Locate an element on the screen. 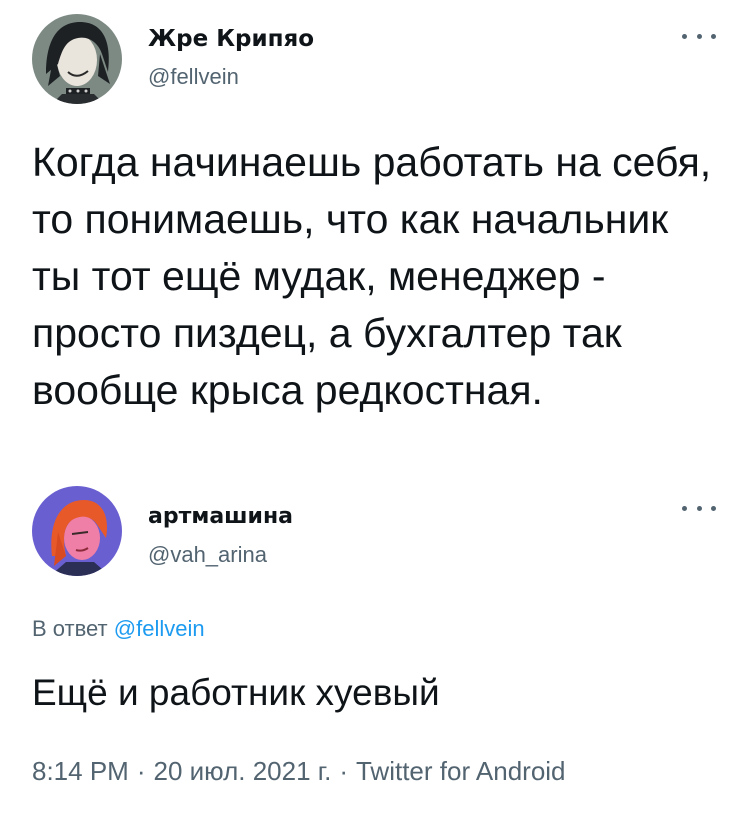  avatar-dark-haired-icon is located at coordinates (77, 59).